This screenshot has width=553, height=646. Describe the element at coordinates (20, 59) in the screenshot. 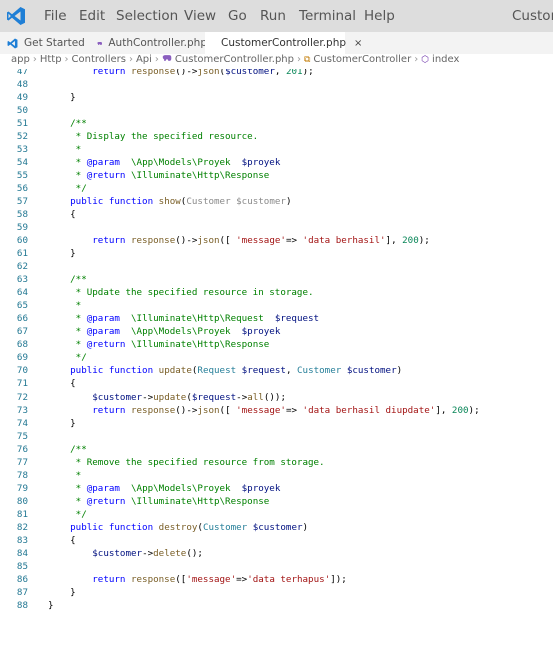

I see `breadcrumb-app: app` at that location.